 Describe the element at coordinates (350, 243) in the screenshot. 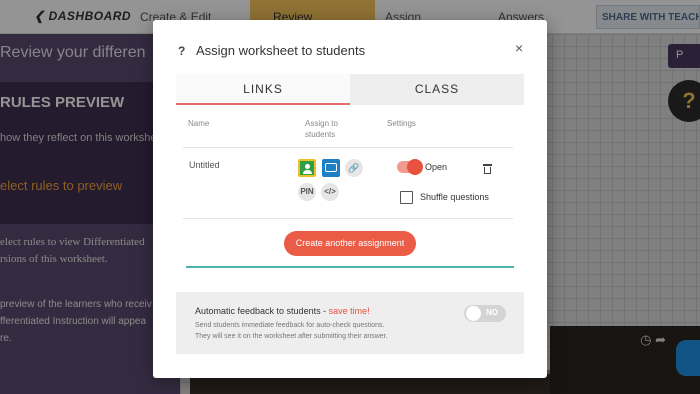

I see `create-another-assignment-button: Create another assignment` at that location.